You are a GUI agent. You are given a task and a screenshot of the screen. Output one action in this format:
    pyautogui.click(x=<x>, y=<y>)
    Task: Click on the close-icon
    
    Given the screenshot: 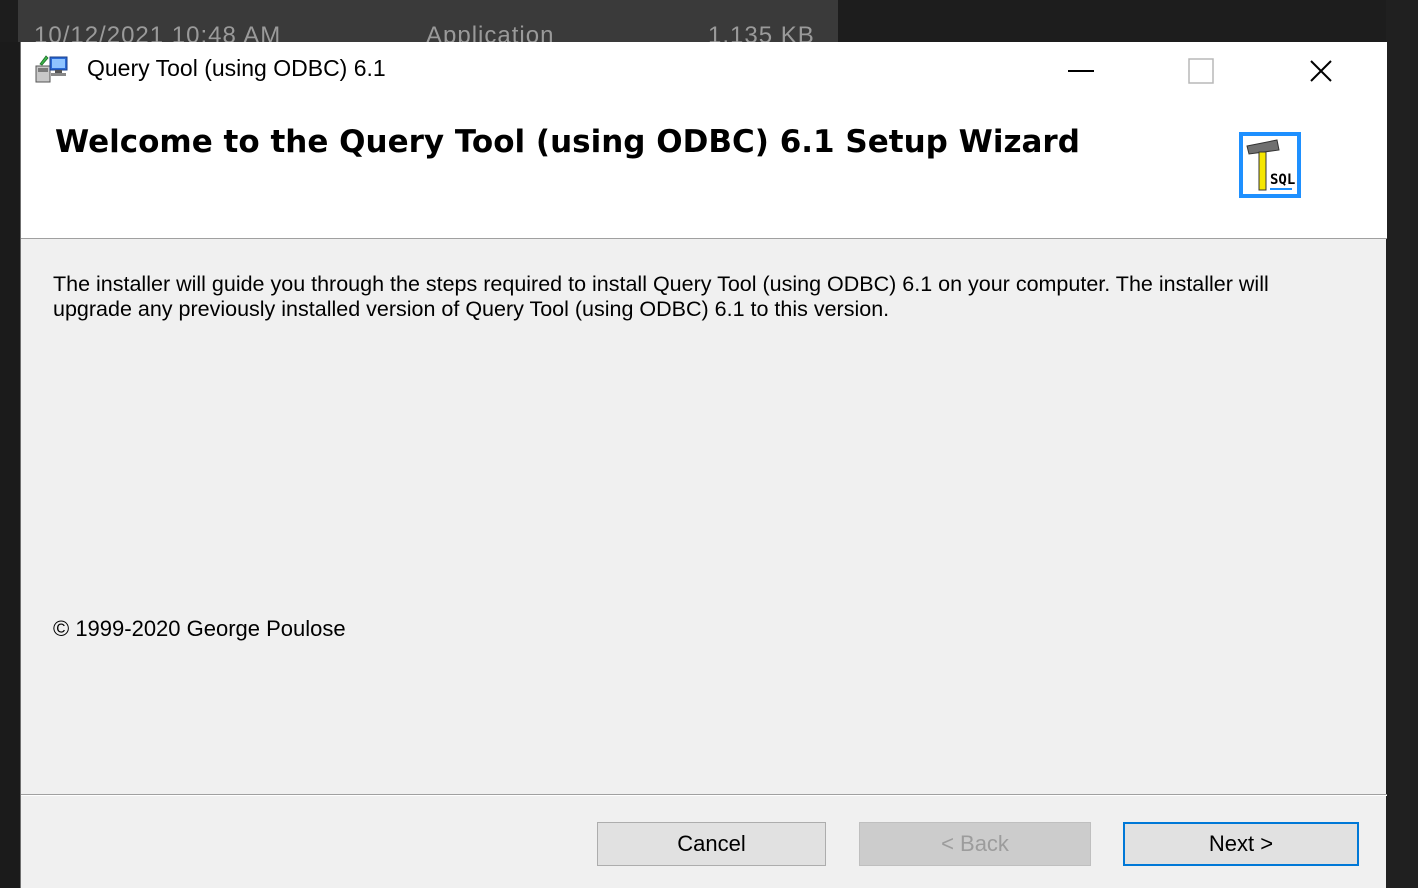 What is the action you would take?
    pyautogui.click(x=1321, y=71)
    